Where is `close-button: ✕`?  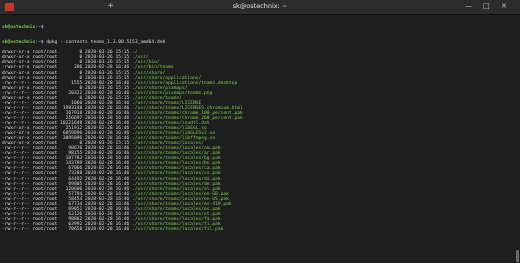 close-button: ✕ is located at coordinates (504, 6).